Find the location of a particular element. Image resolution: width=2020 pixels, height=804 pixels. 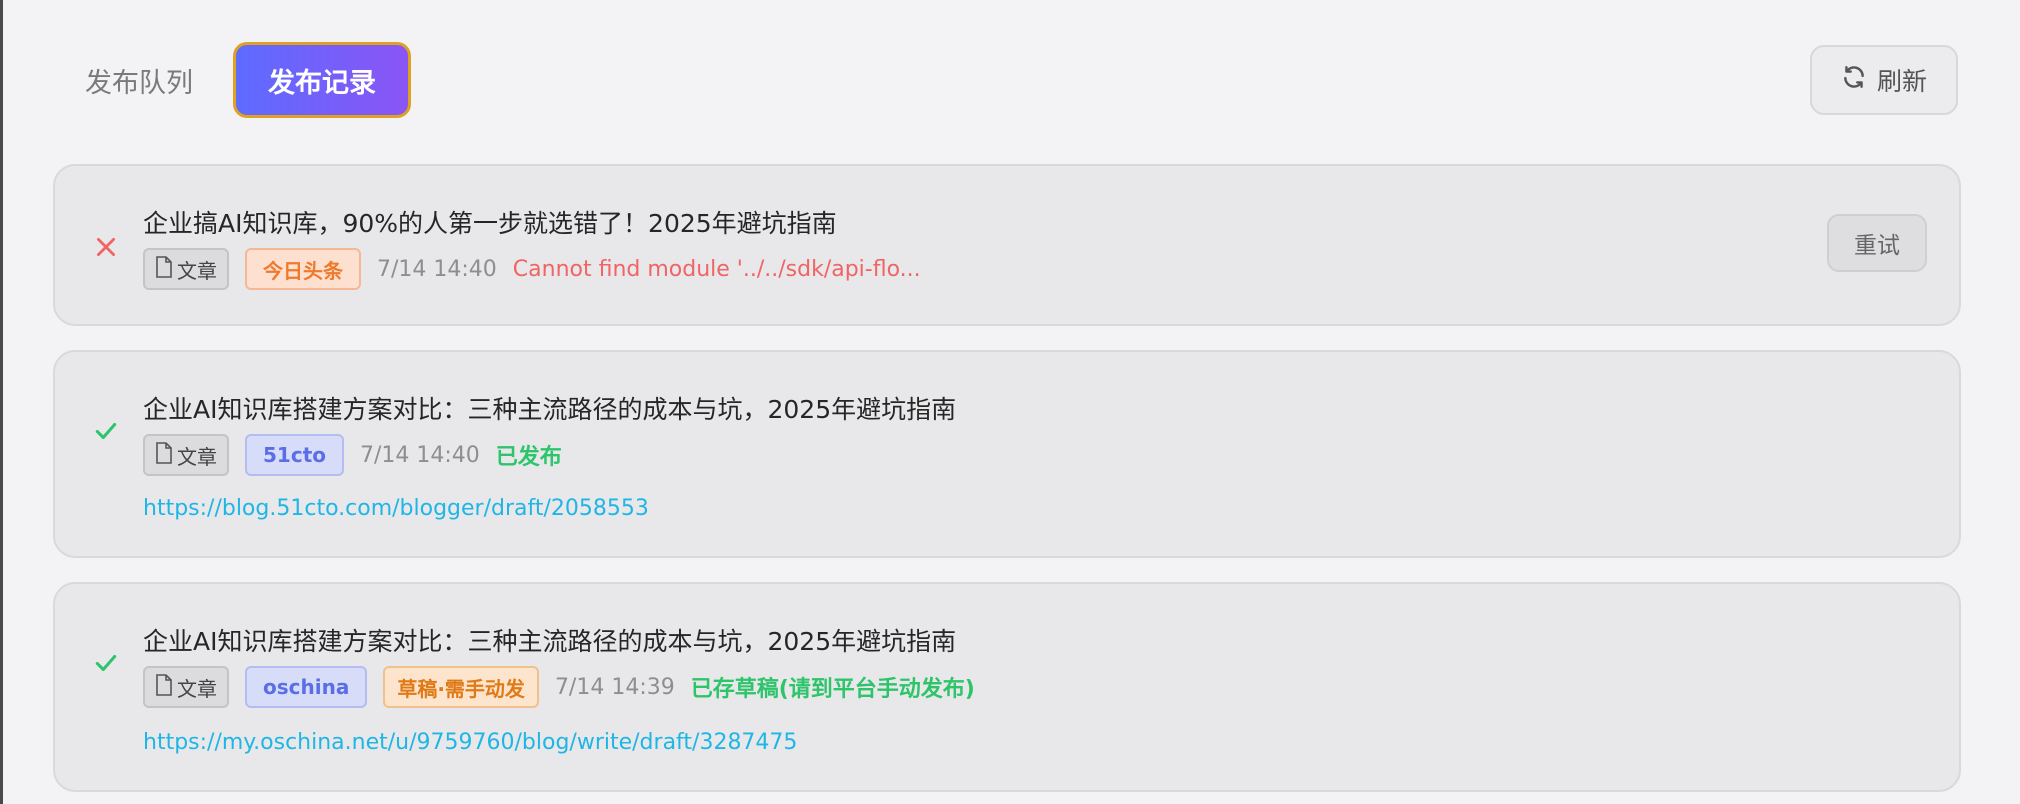

platform-tag: oschina is located at coordinates (306, 687).